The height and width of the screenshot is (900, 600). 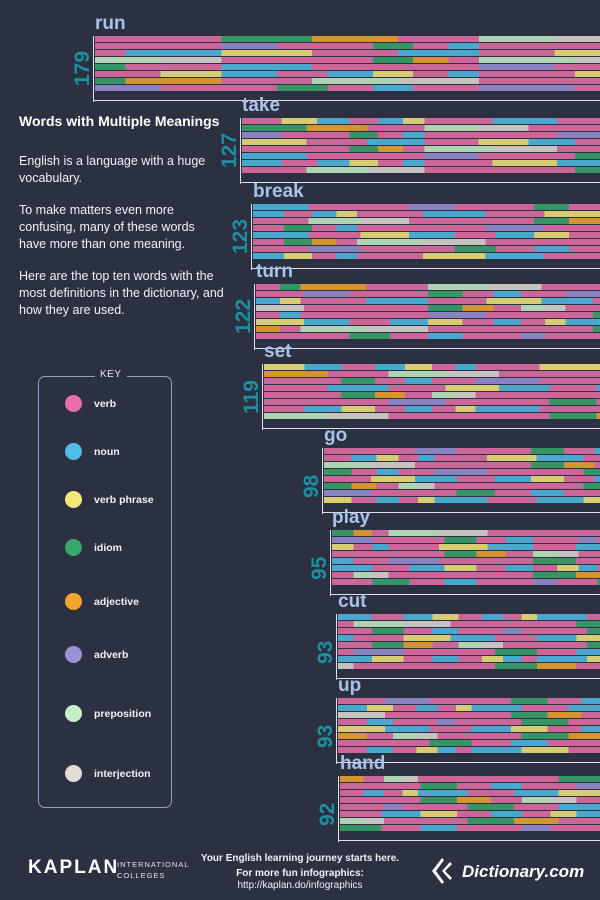 I want to click on definition-count: 92, so click(x=327, y=814).